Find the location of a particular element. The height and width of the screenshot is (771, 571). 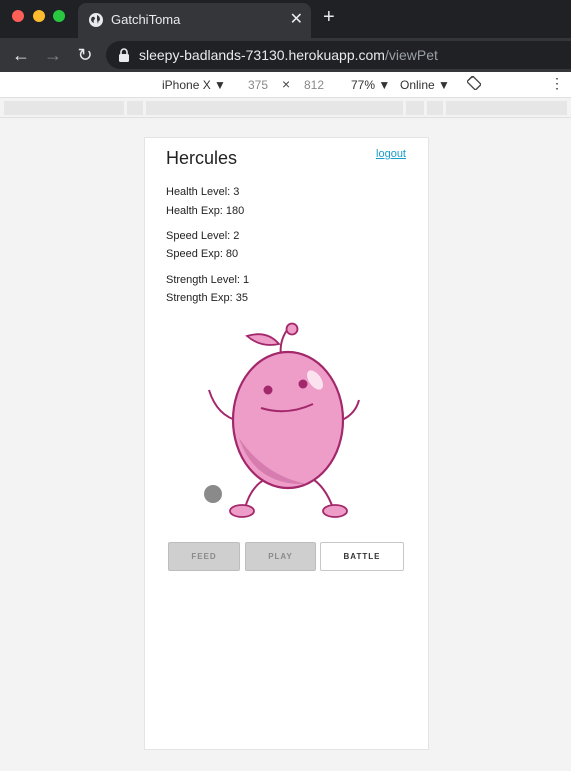

device-select: iPhone X ▼ is located at coordinates (194, 85).